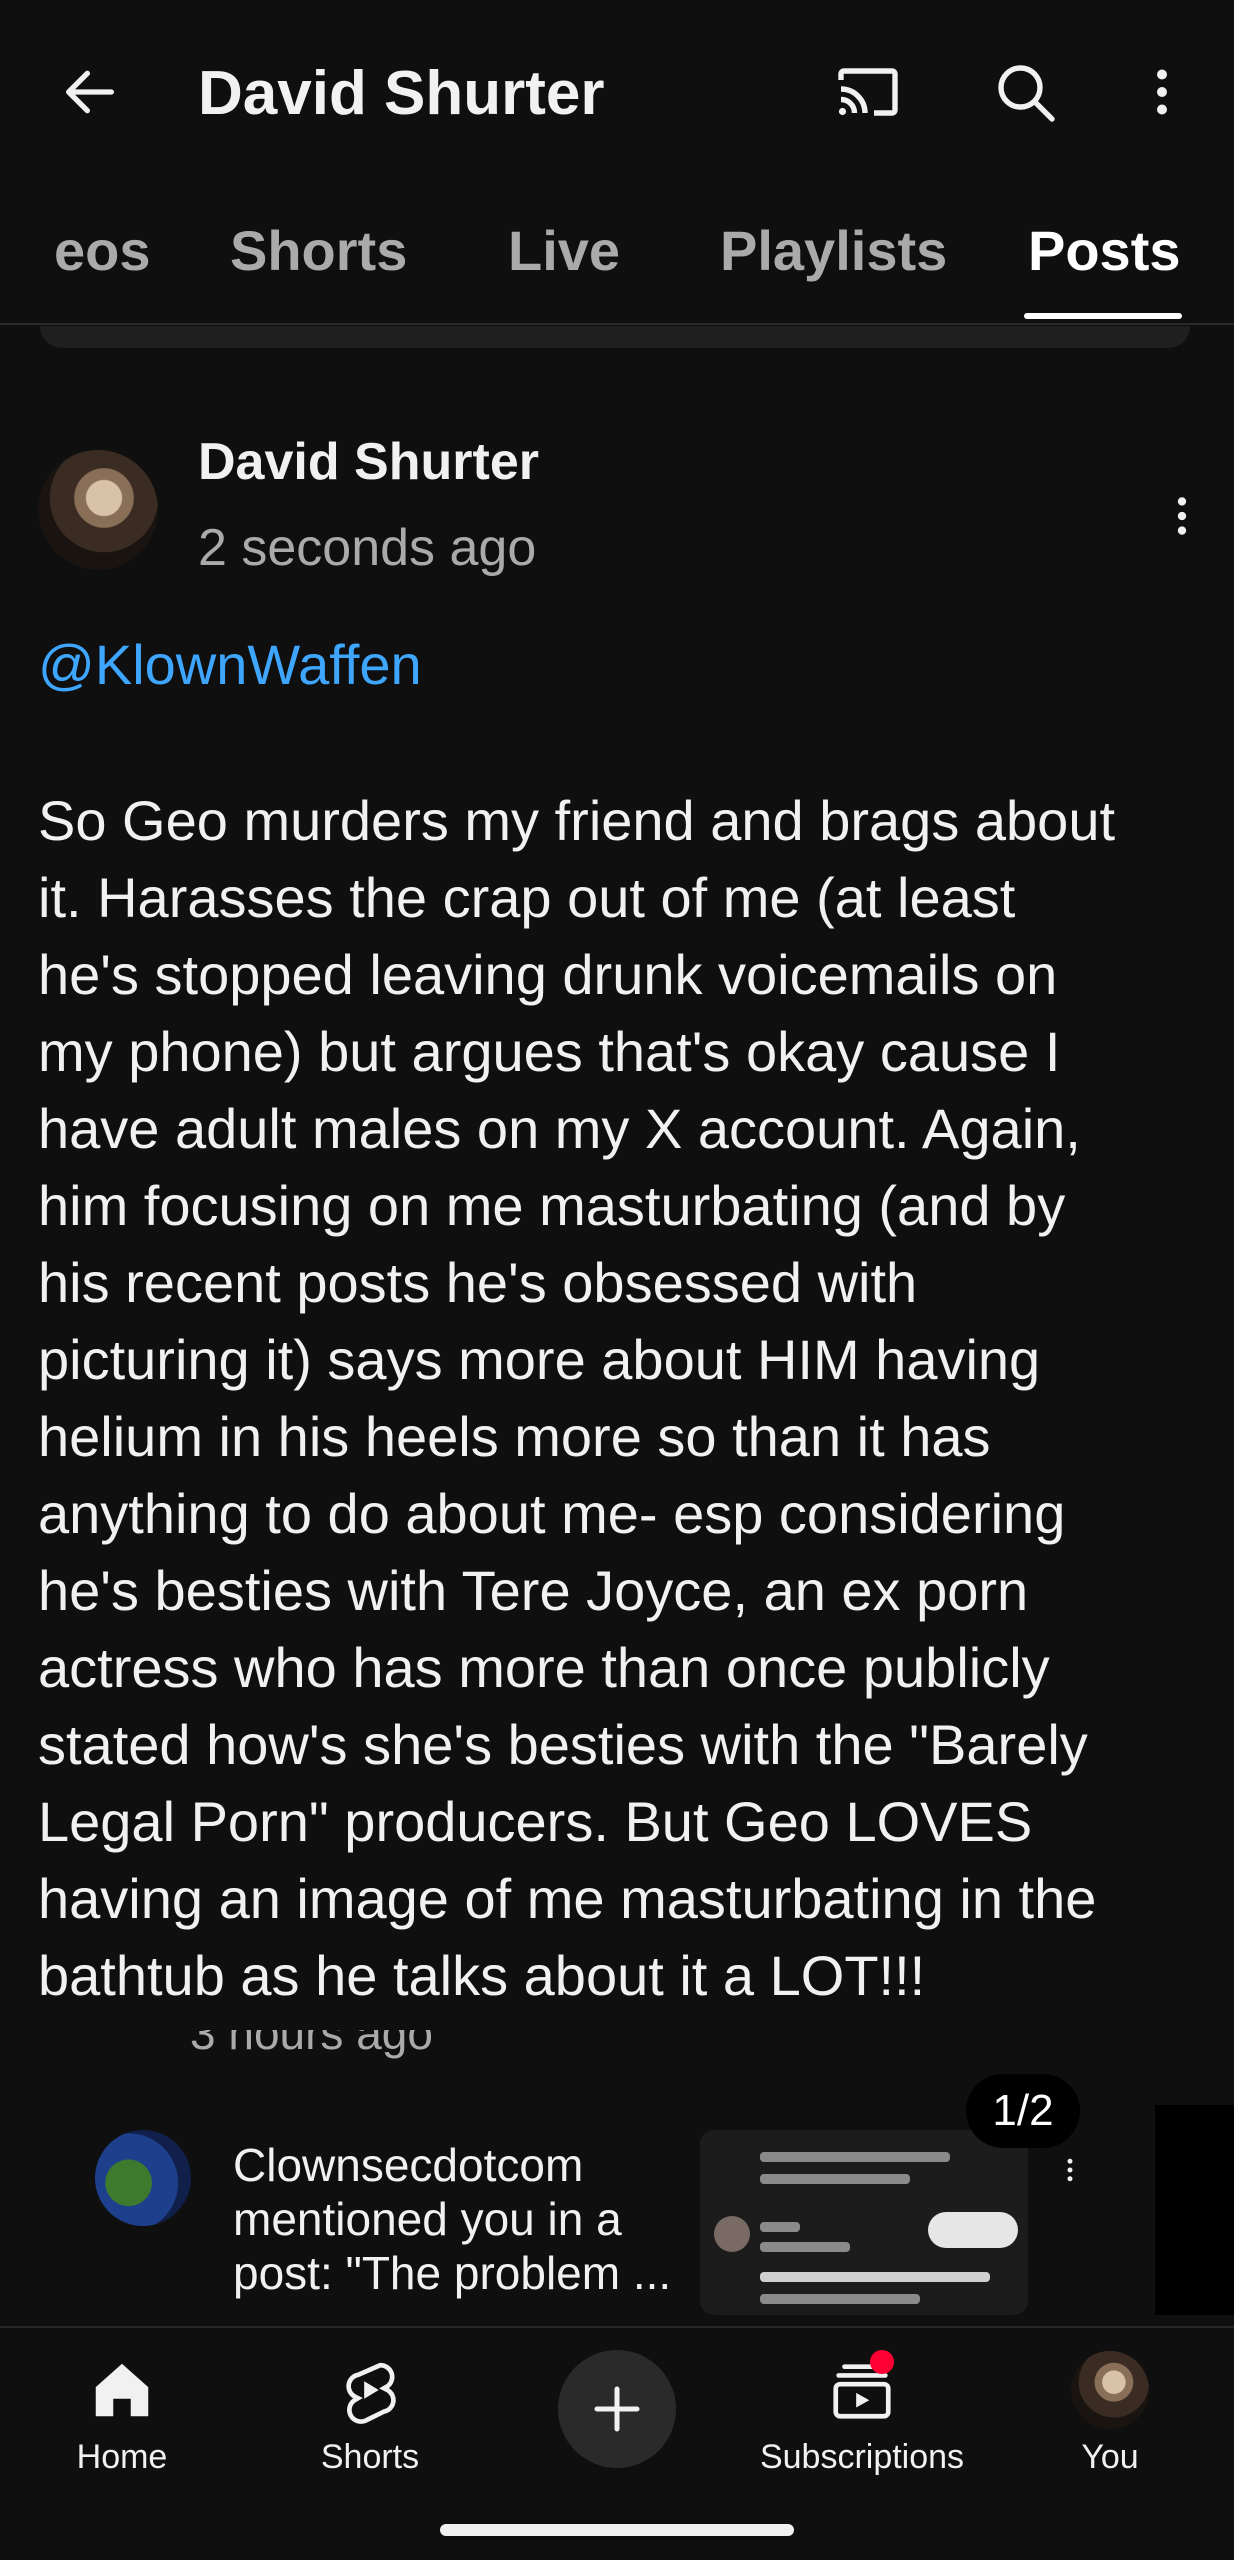 Image resolution: width=1234 pixels, height=2560 pixels. I want to click on content-edge, so click(615, 337).